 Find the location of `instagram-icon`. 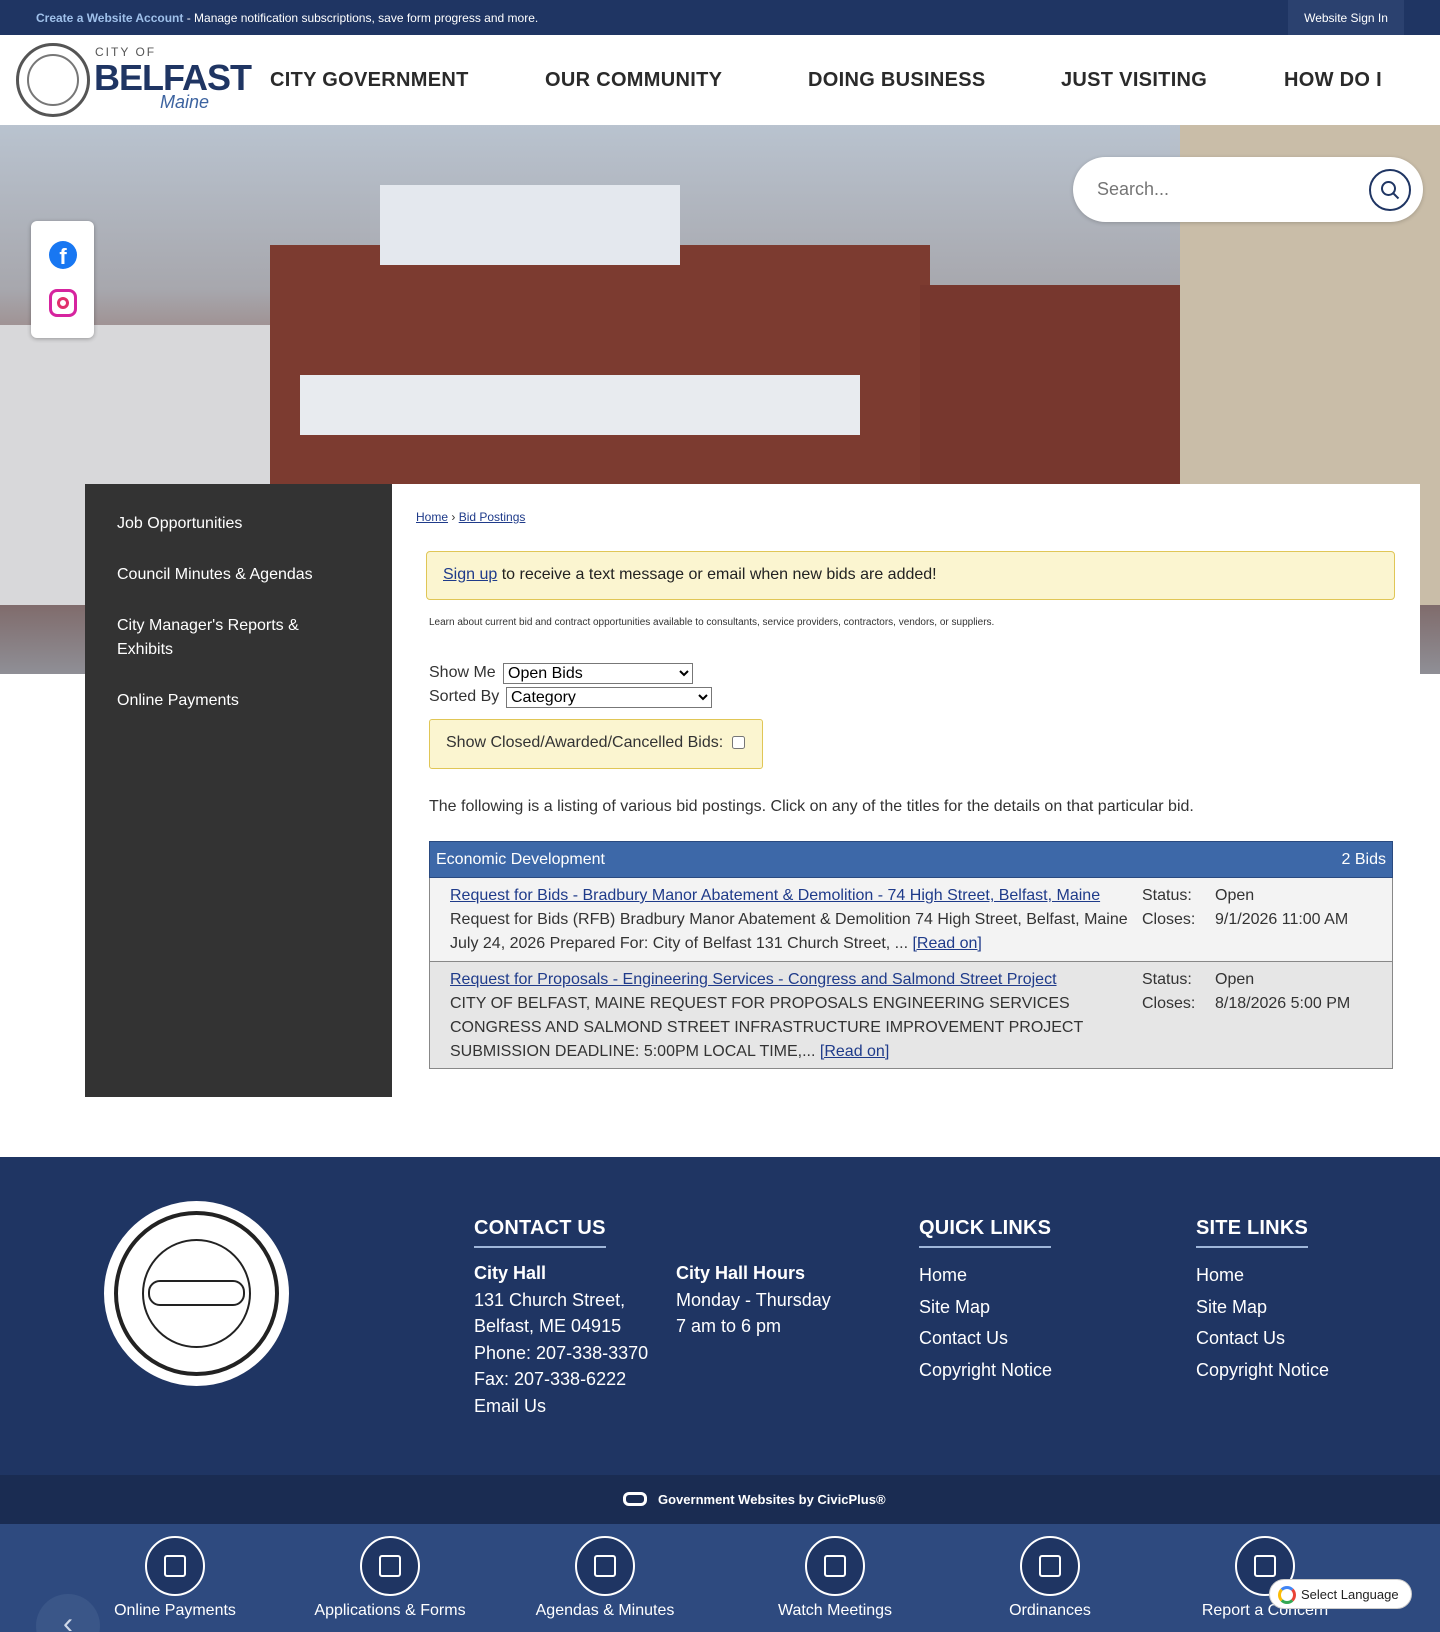

instagram-icon is located at coordinates (63, 303).